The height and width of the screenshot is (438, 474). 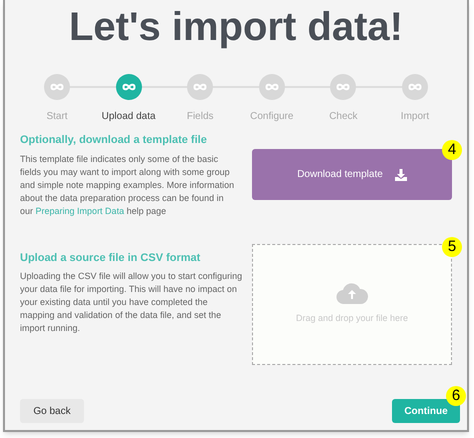 What do you see at coordinates (456, 396) in the screenshot?
I see `callout-badge: 6` at bounding box center [456, 396].